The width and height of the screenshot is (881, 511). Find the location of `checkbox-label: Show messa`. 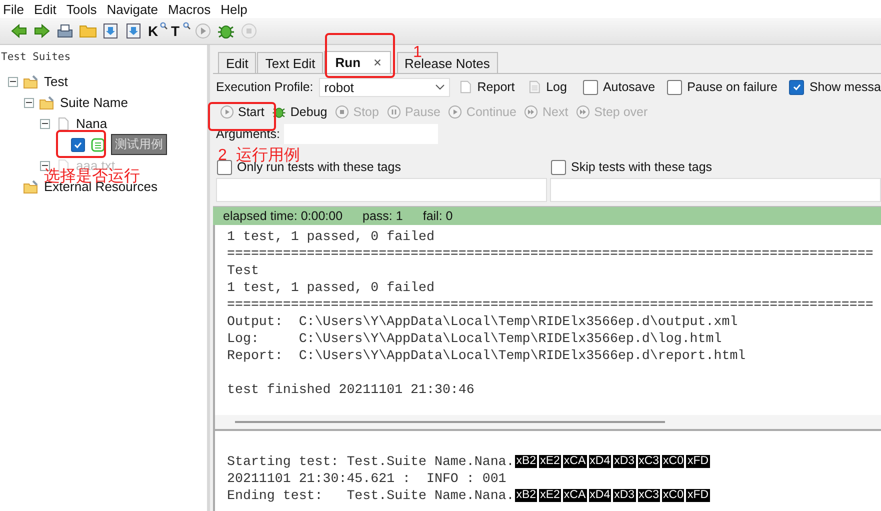

checkbox-label: Show messa is located at coordinates (845, 87).